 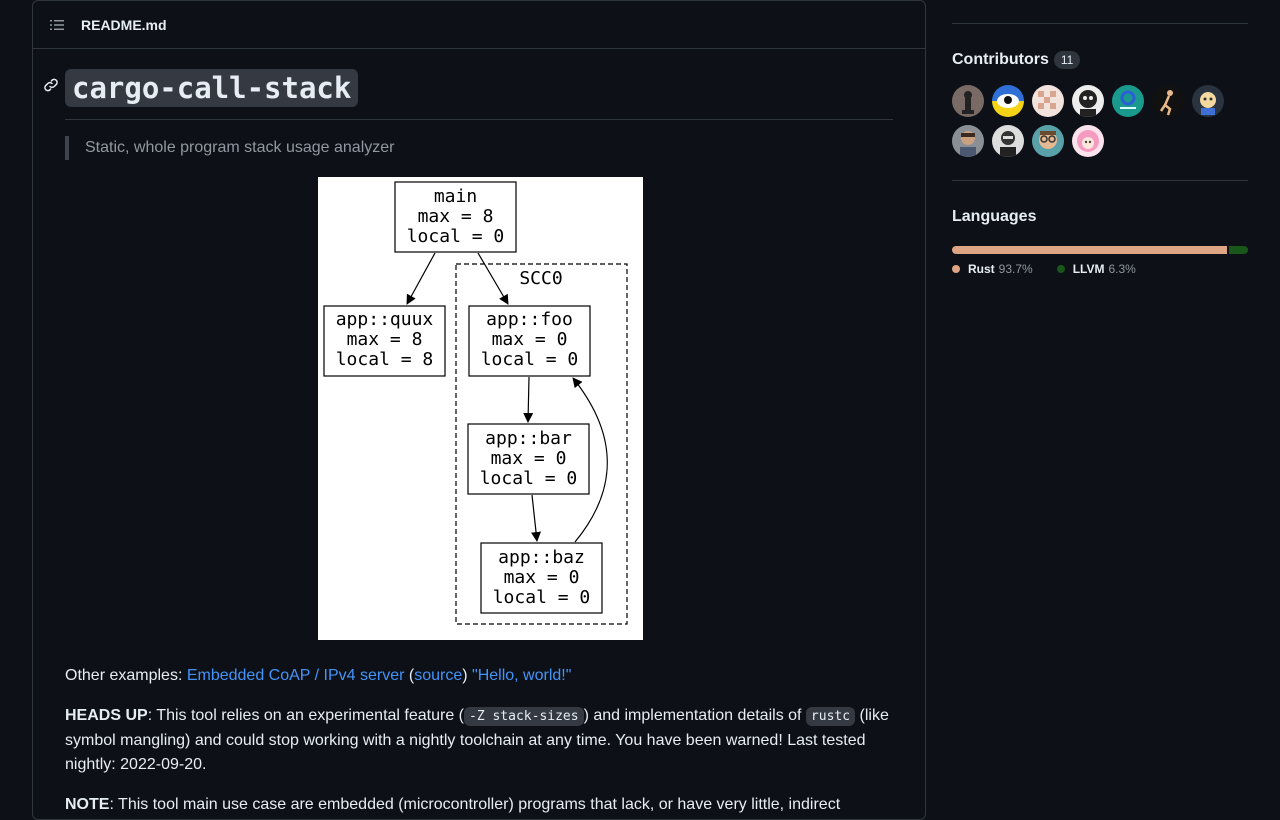 I want to click on language-bar-segment-rust, so click(x=1090, y=250).